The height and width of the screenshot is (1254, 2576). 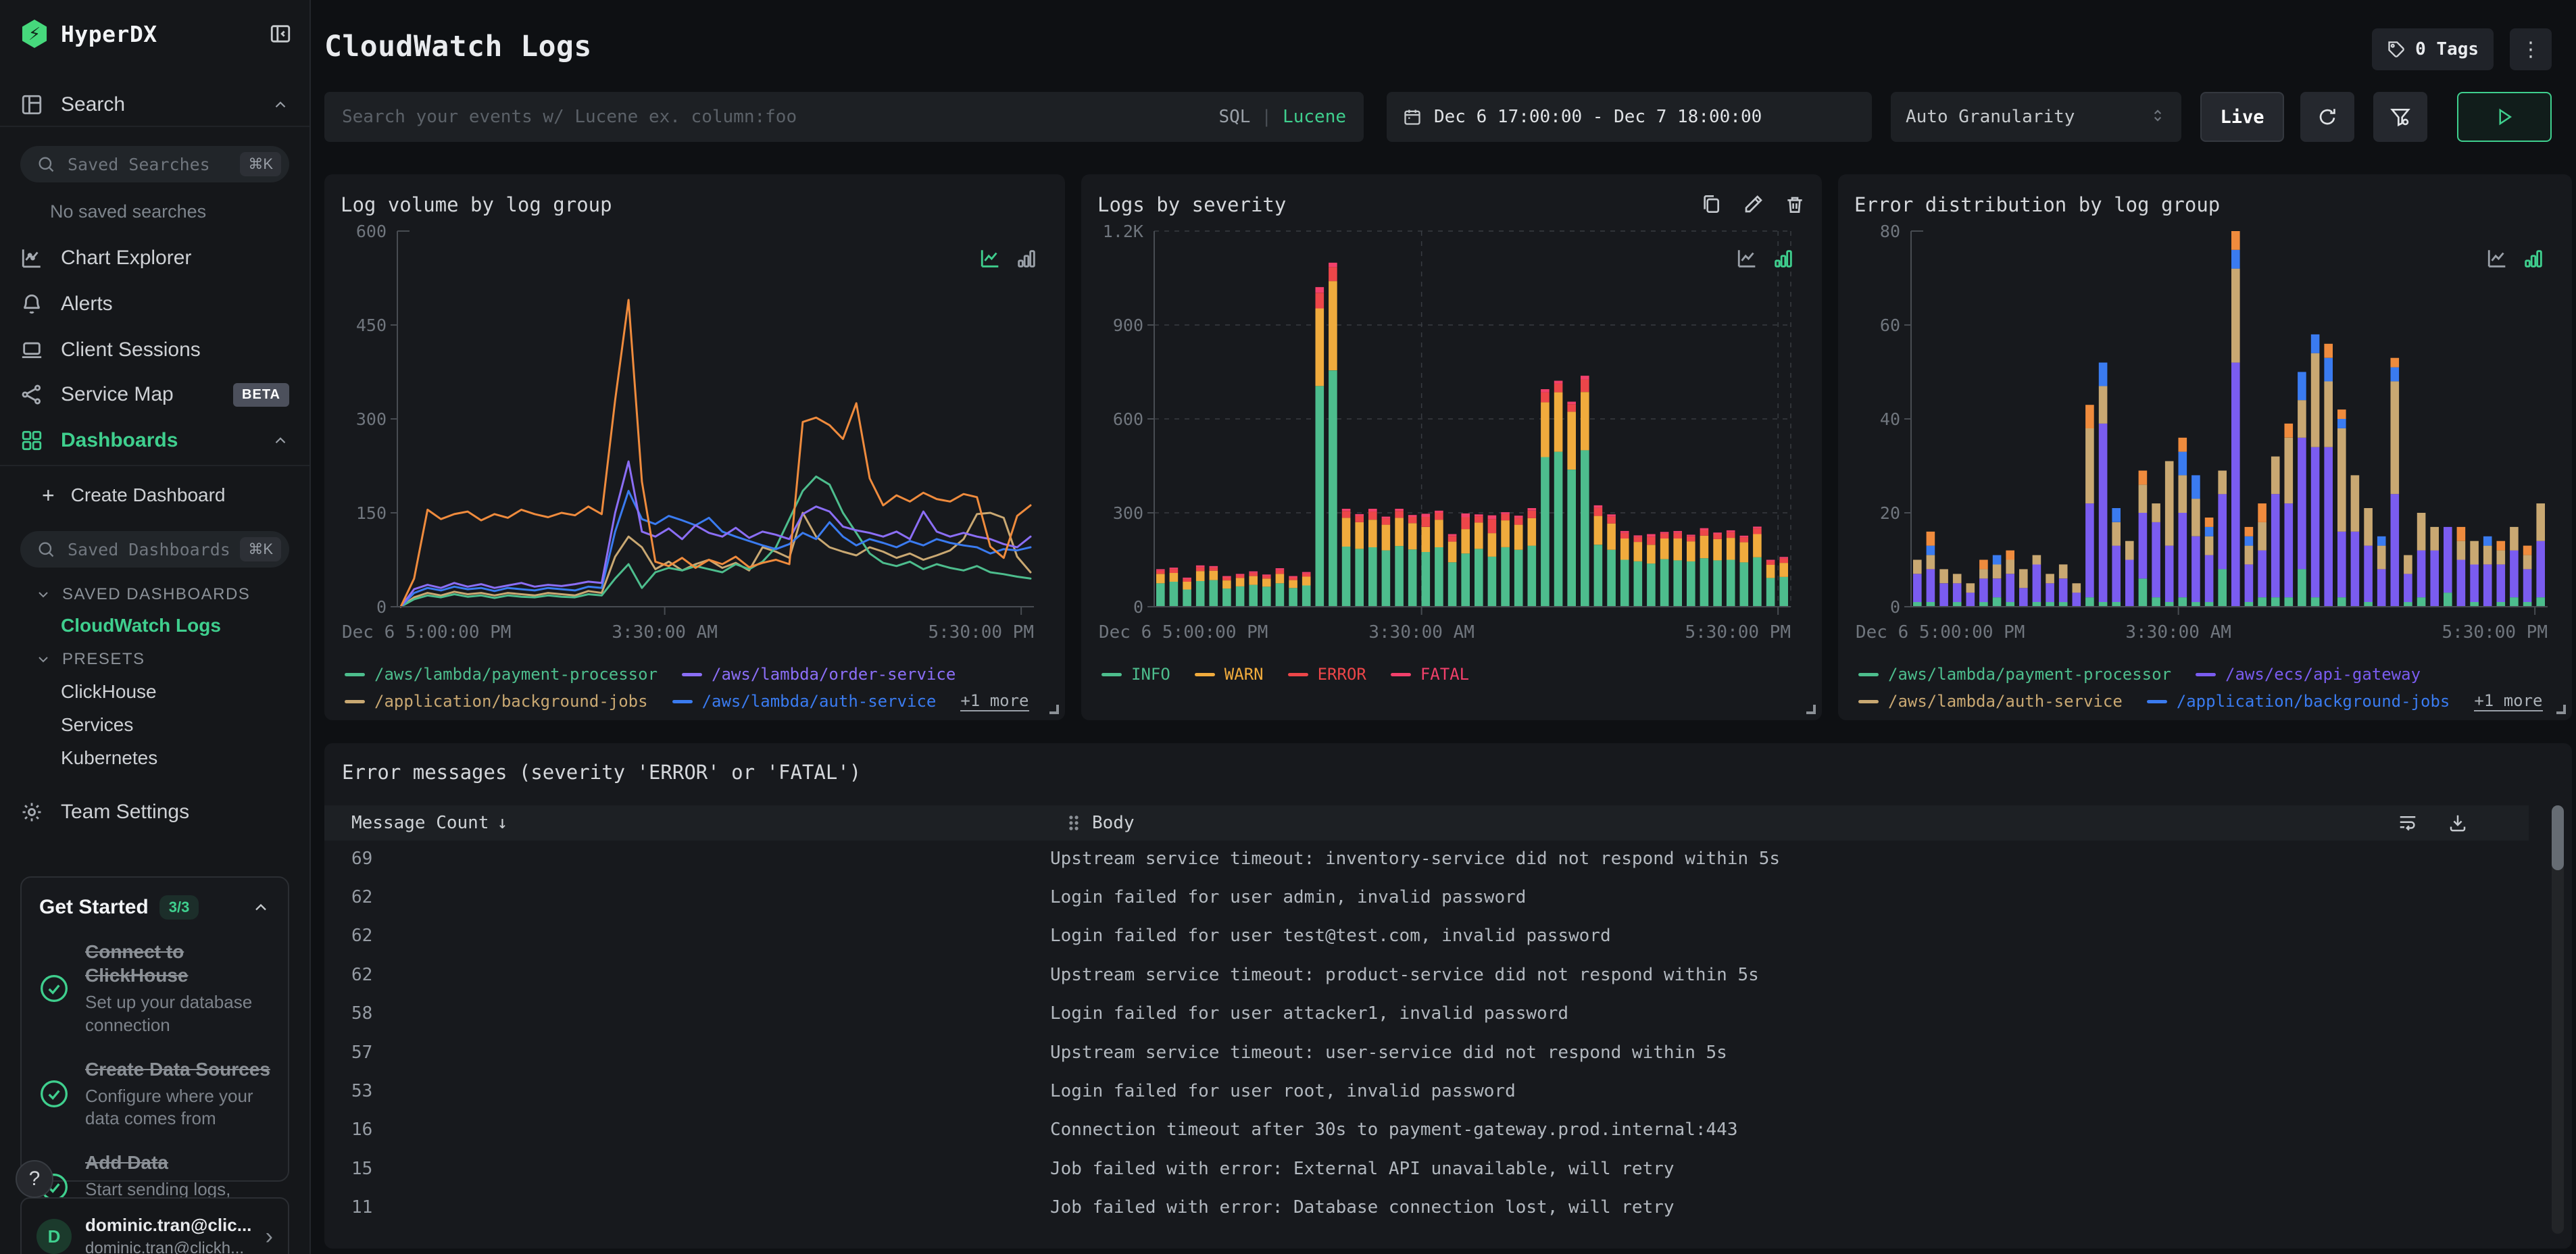 What do you see at coordinates (1136, 674) in the screenshot?
I see `legend-item: INFO` at bounding box center [1136, 674].